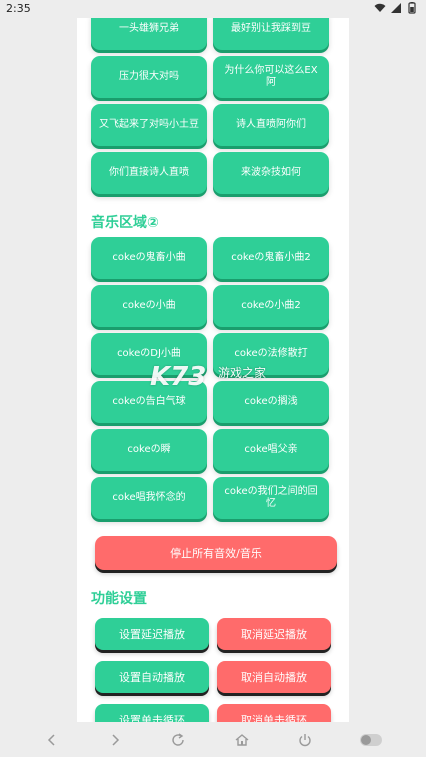  I want to click on home-icon, so click(242, 740).